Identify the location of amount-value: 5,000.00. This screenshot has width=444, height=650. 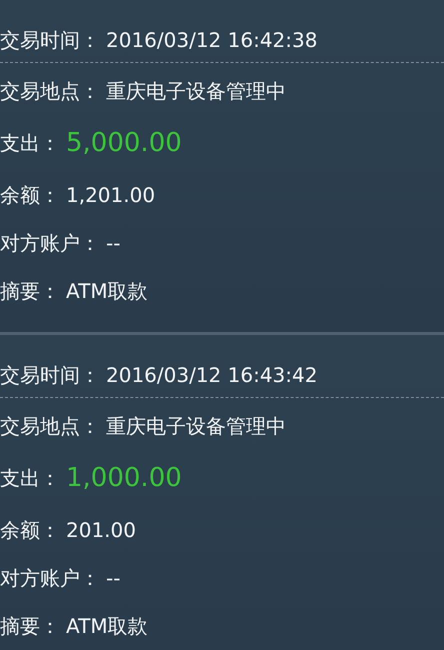
(124, 143).